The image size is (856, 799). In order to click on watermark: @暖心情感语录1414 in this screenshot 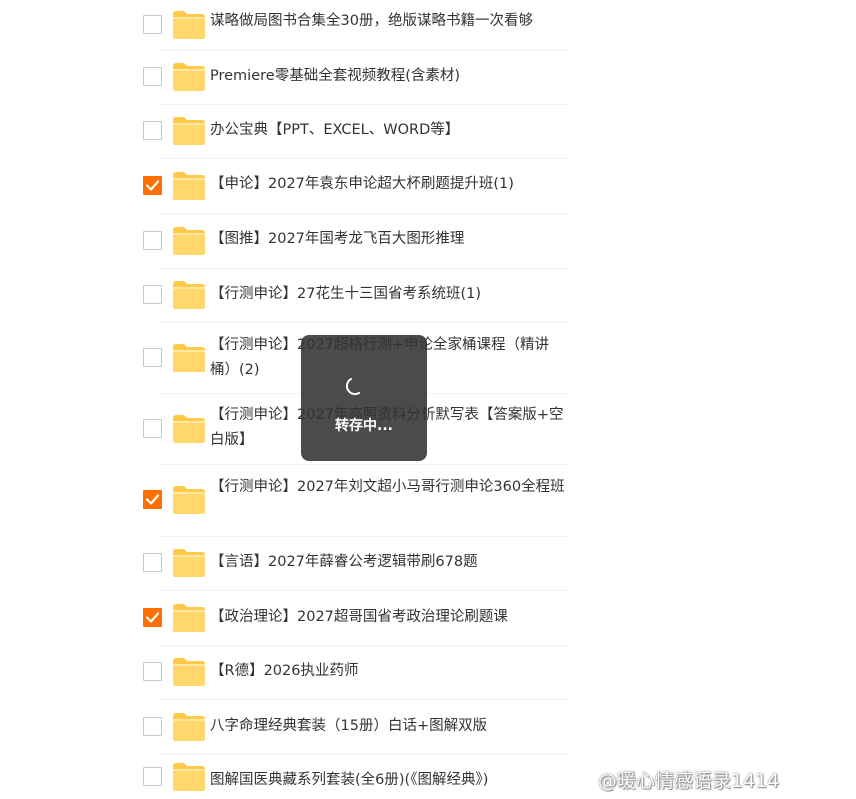, I will do `click(688, 779)`.